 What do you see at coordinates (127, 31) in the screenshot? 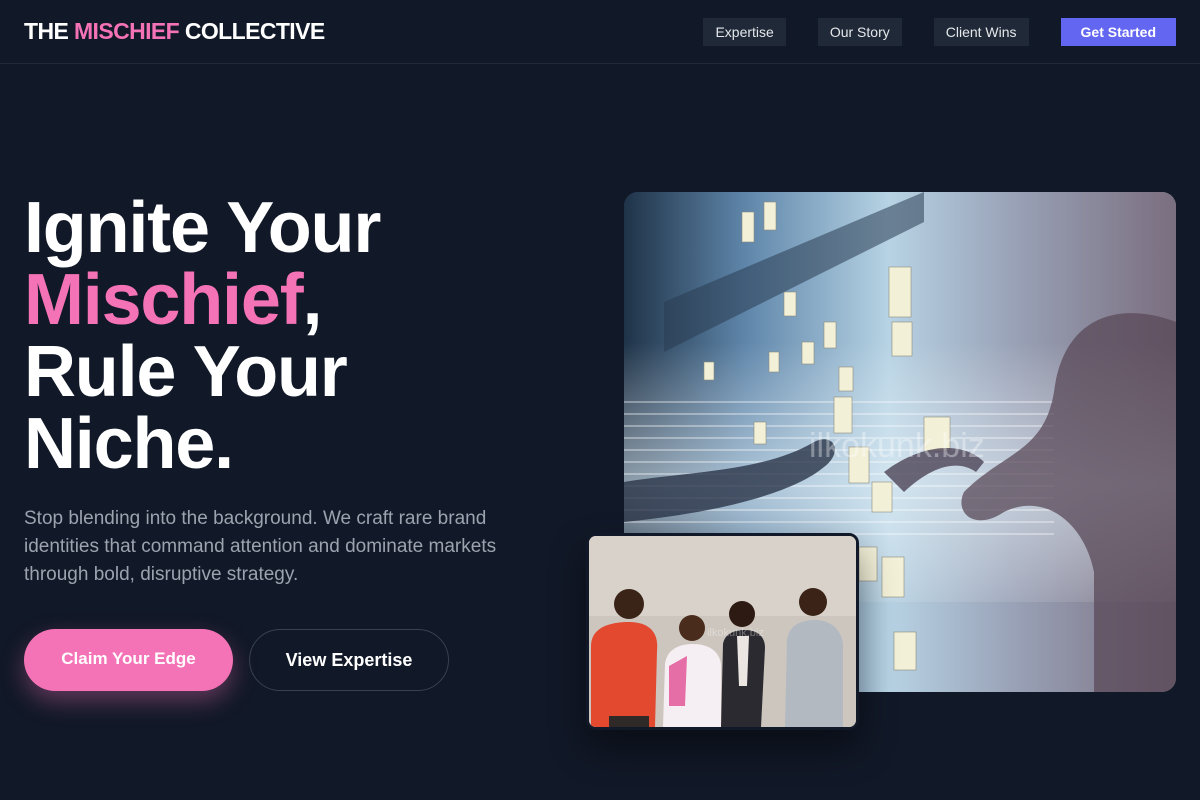
I see `brand-logo-highlight: MISCHIEF` at bounding box center [127, 31].